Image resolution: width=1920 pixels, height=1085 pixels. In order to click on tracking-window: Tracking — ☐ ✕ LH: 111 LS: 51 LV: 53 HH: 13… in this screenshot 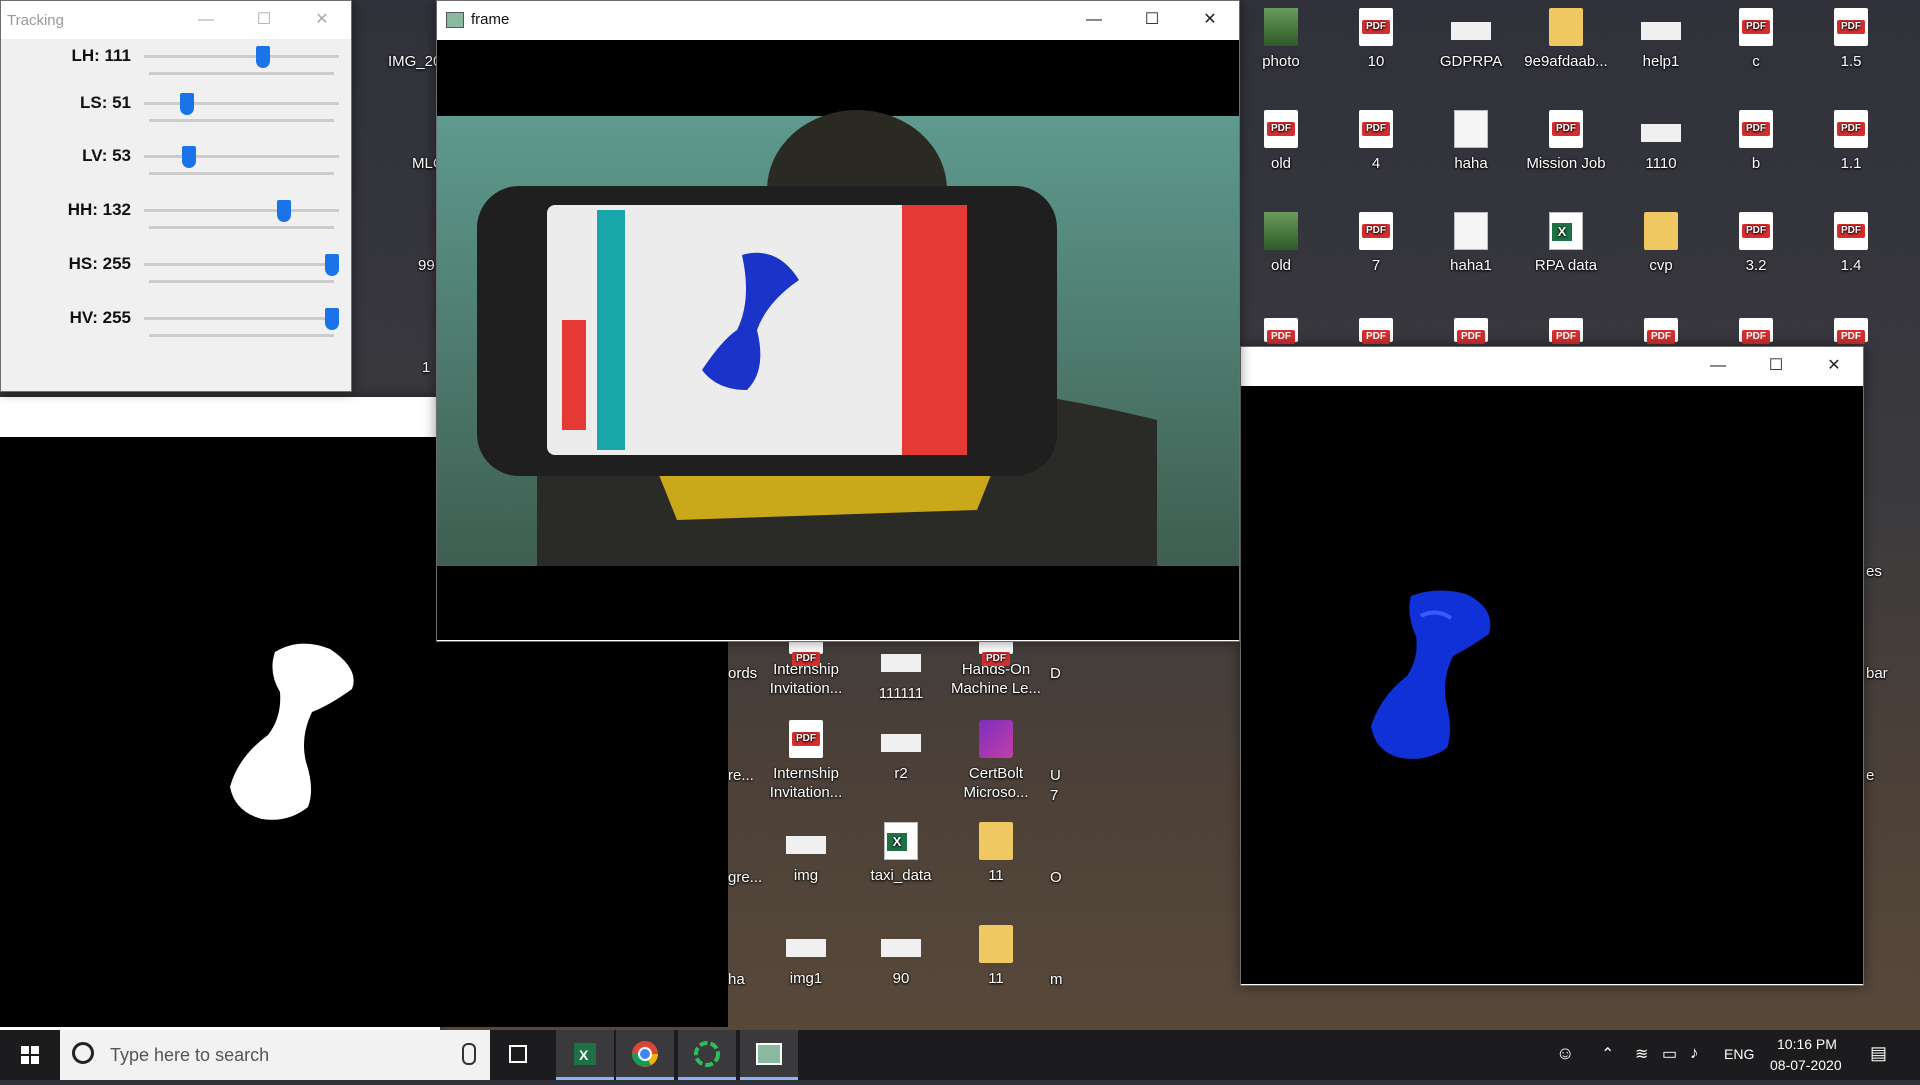, I will do `click(176, 196)`.